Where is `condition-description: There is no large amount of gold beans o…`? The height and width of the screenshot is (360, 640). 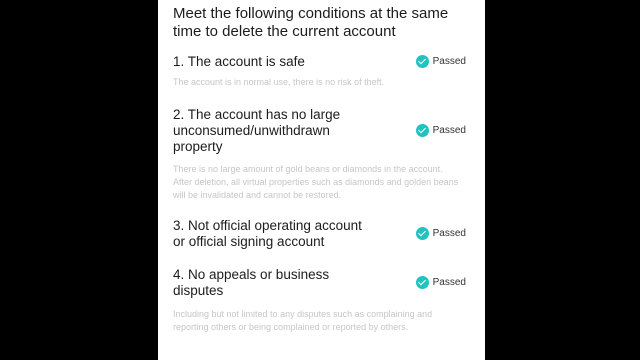 condition-description: There is no large amount of gold beans o… is located at coordinates (316, 182).